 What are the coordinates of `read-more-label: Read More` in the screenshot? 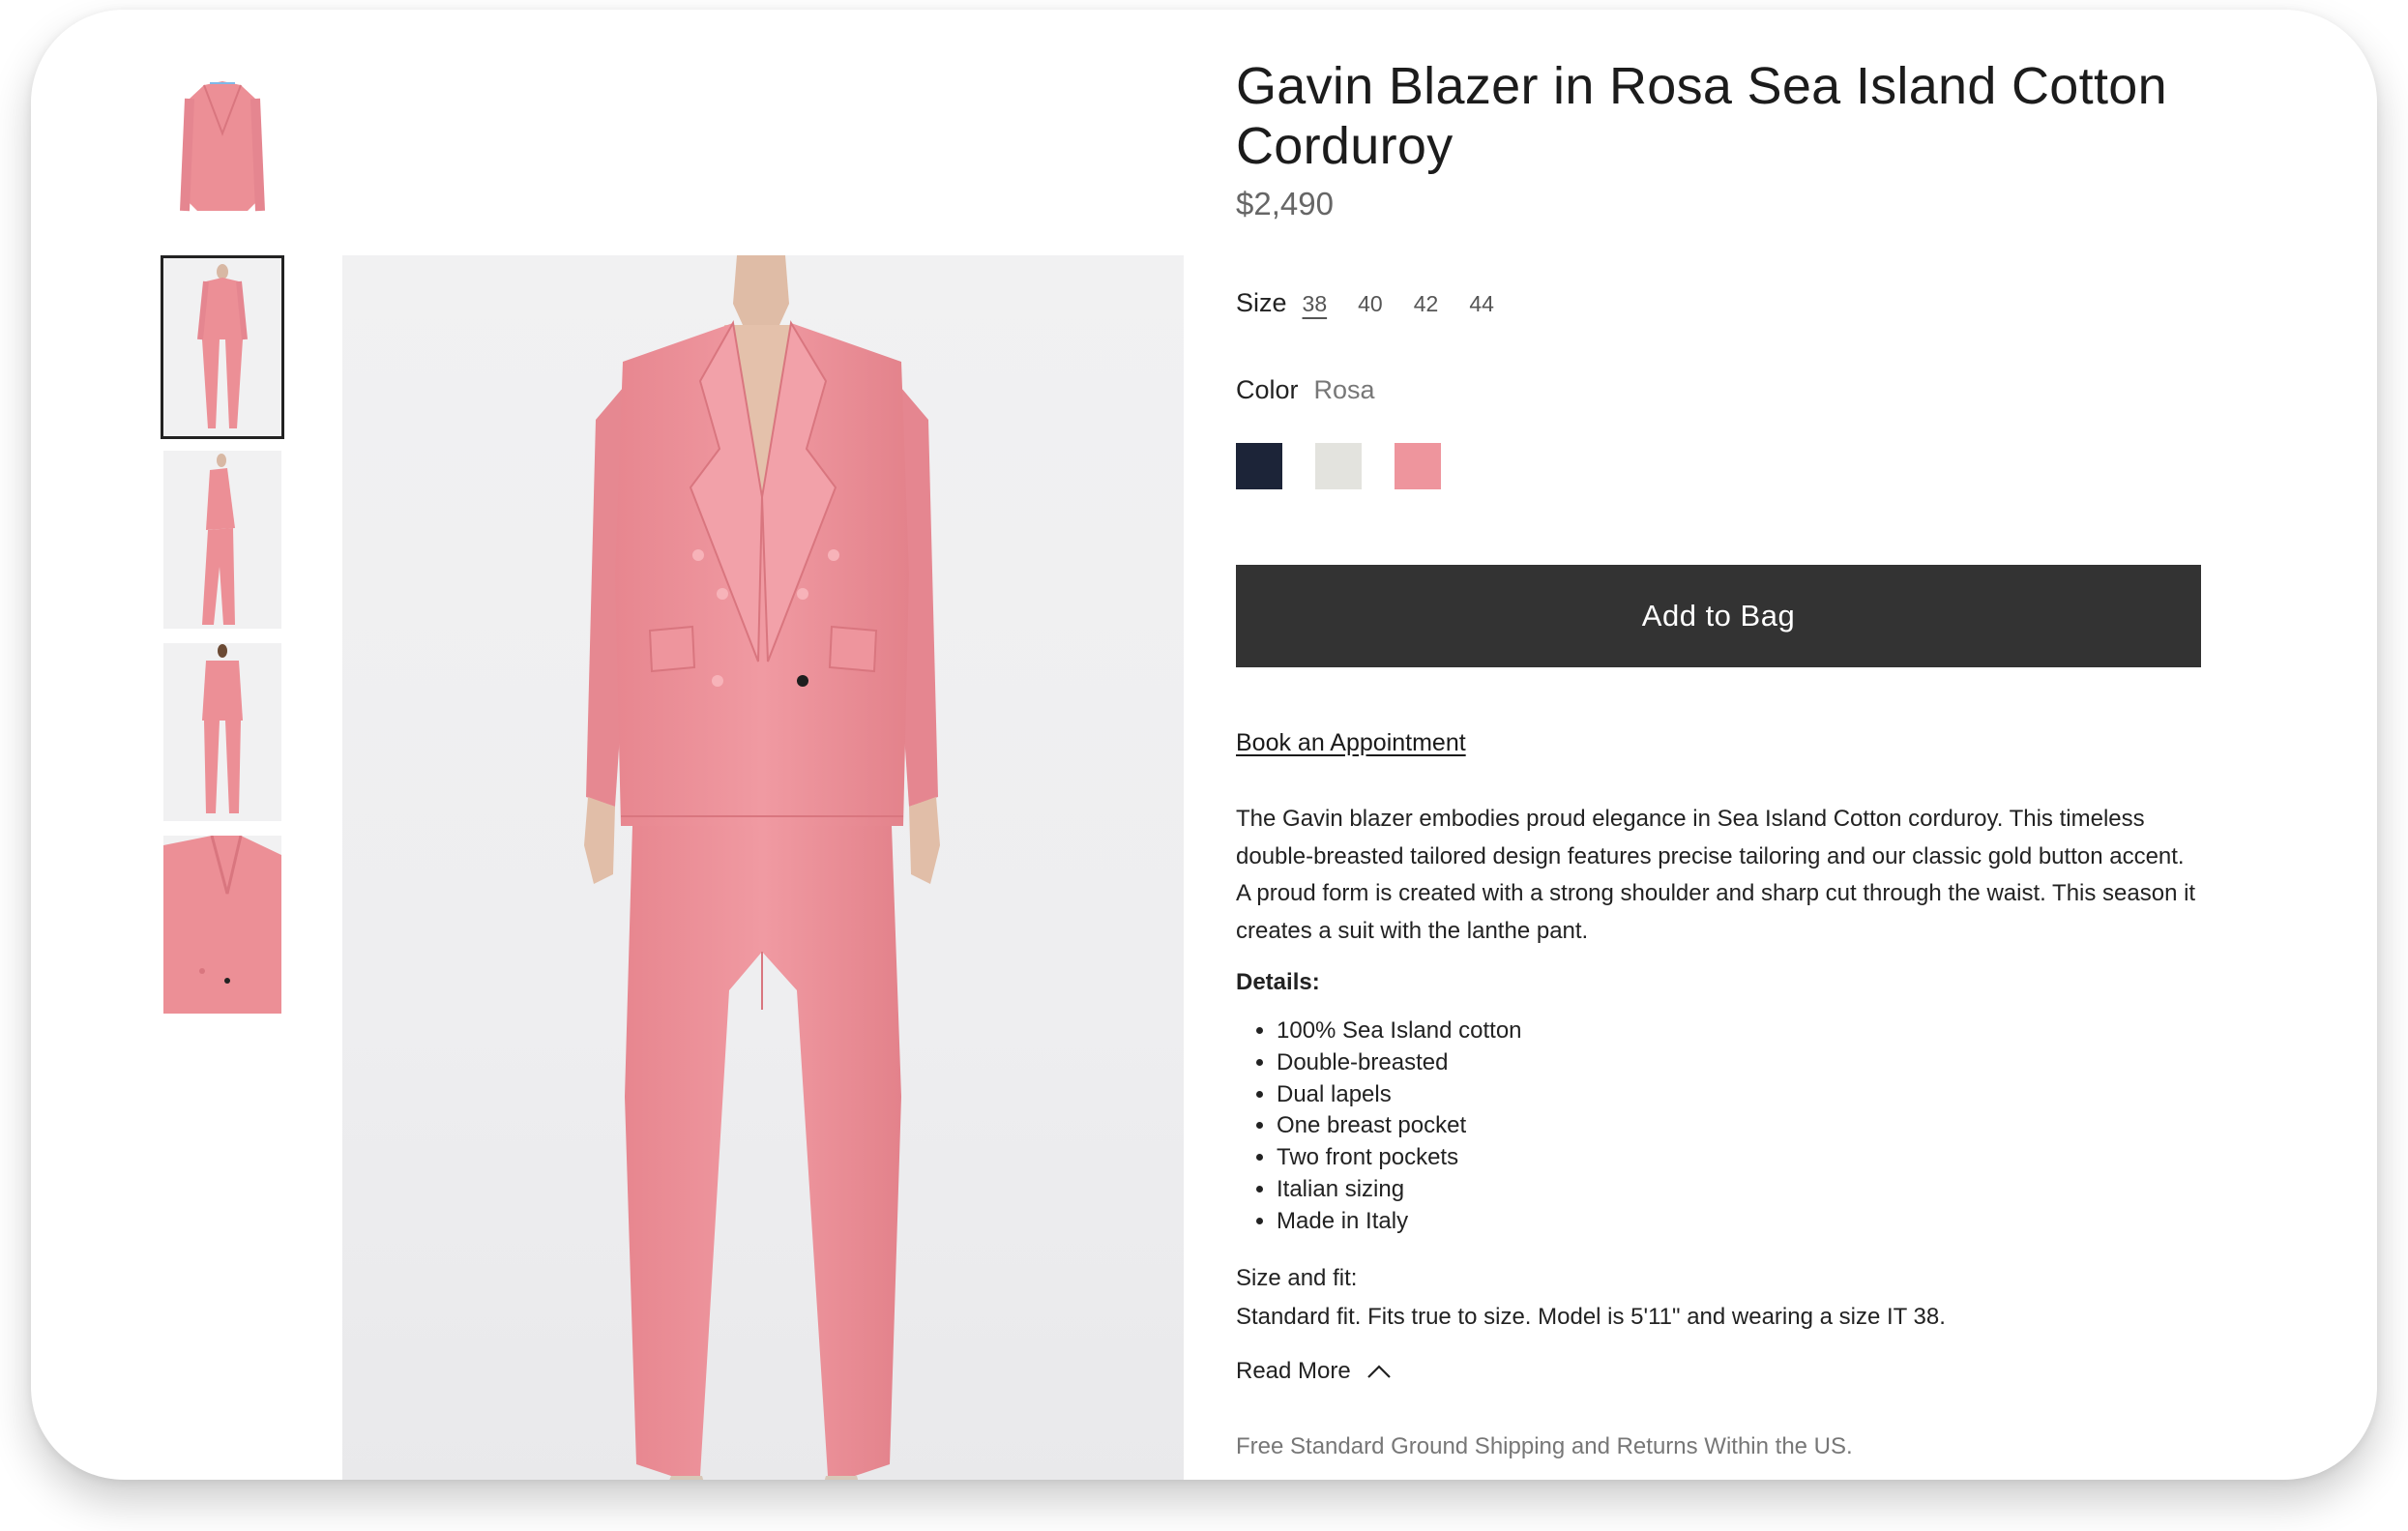 It's located at (1293, 1371).